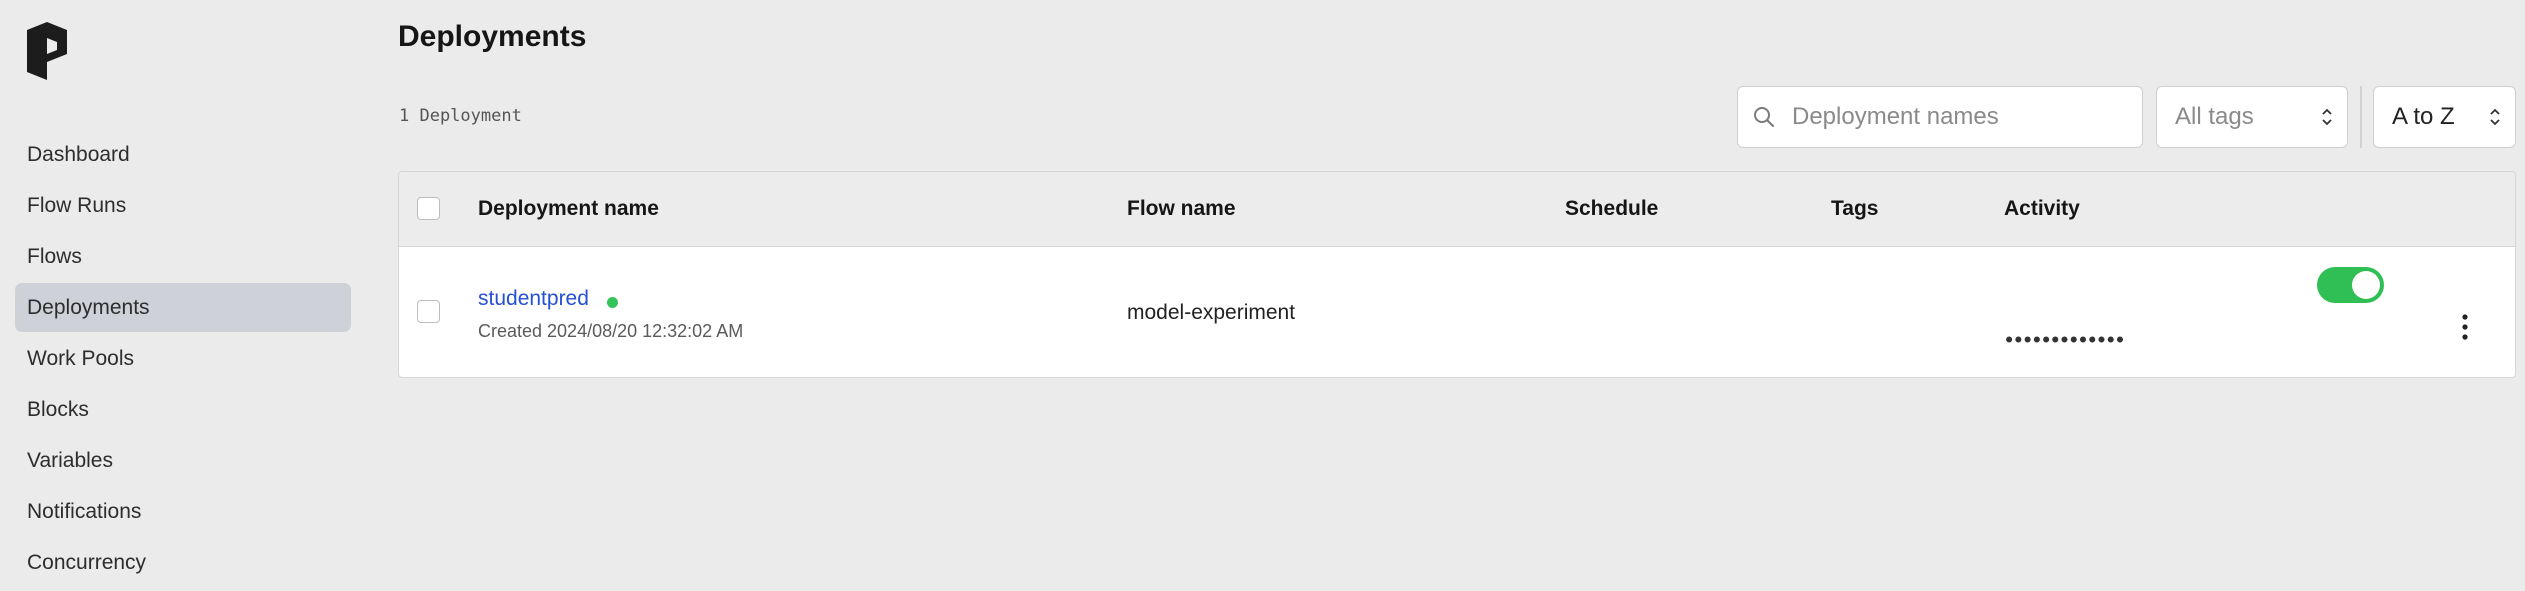  I want to click on sidebar-item-flows: Flows, so click(183, 256).